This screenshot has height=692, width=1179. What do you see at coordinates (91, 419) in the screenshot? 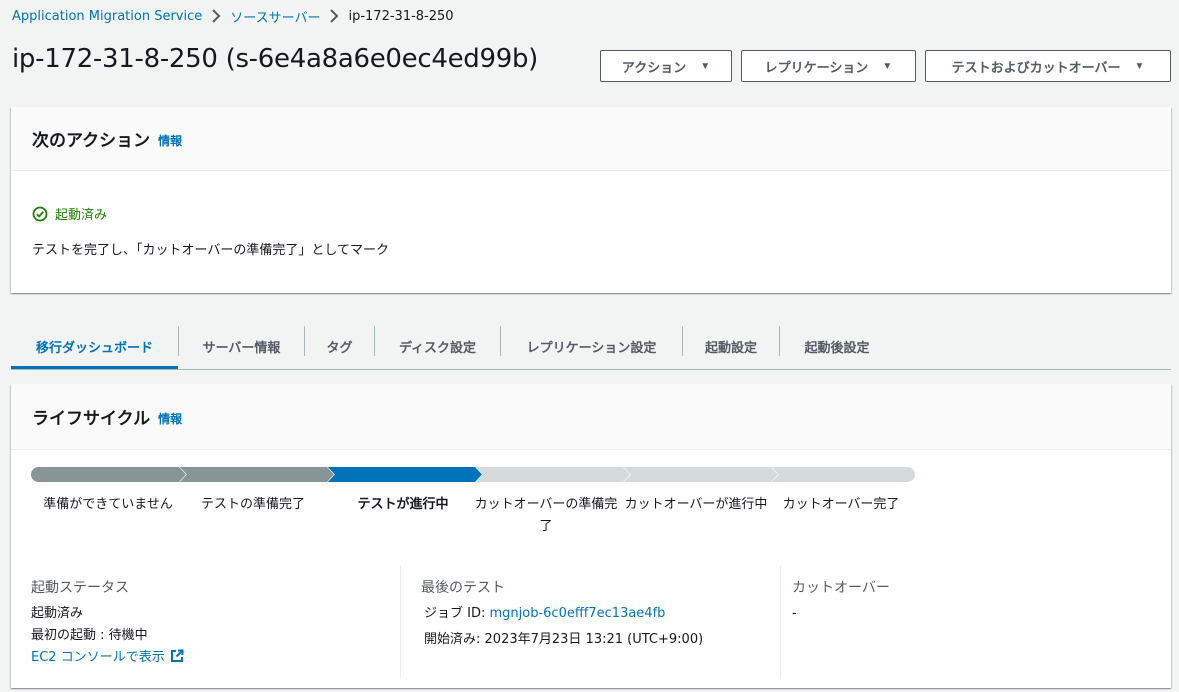
I see `lifecycle-title: ライフサイクル` at bounding box center [91, 419].